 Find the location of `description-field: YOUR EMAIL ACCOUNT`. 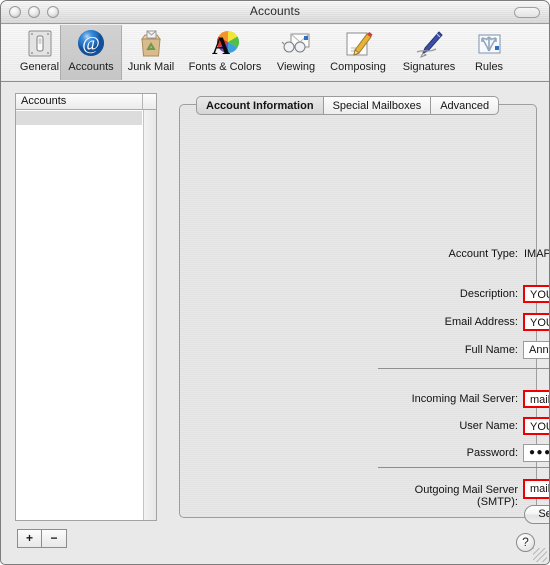

description-field: YOUR EMAIL ACCOUNT is located at coordinates (536, 294).